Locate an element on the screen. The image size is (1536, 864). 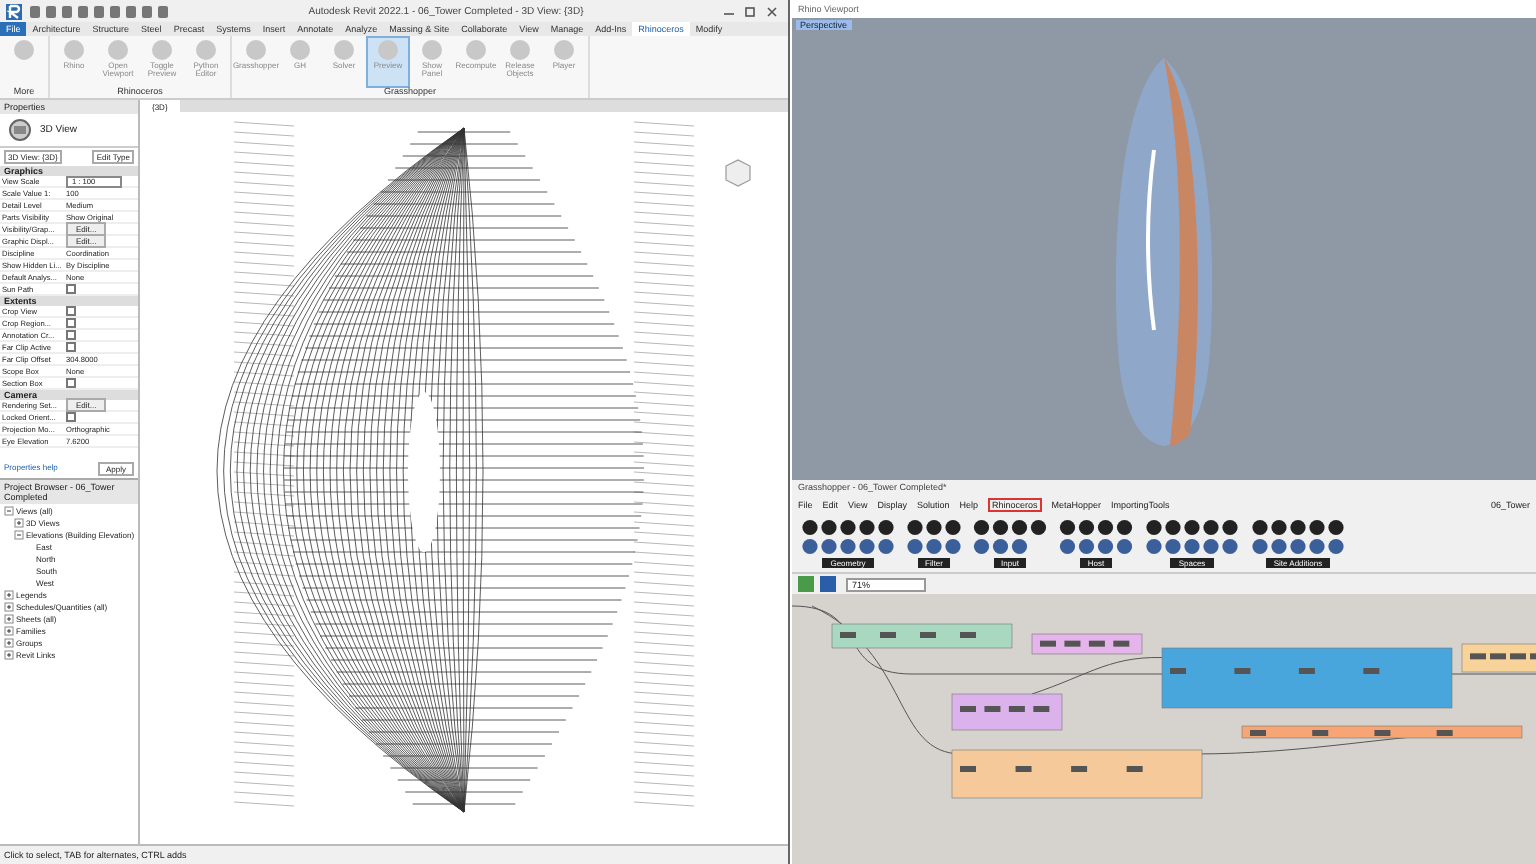
quick-access-toolbar-icon is located at coordinates (100, 11).